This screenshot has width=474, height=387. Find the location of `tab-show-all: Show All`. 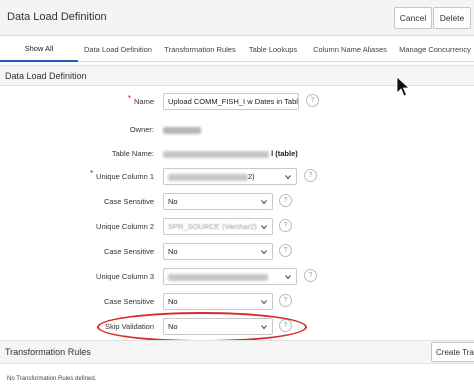

tab-show-all: Show All is located at coordinates (39, 49).